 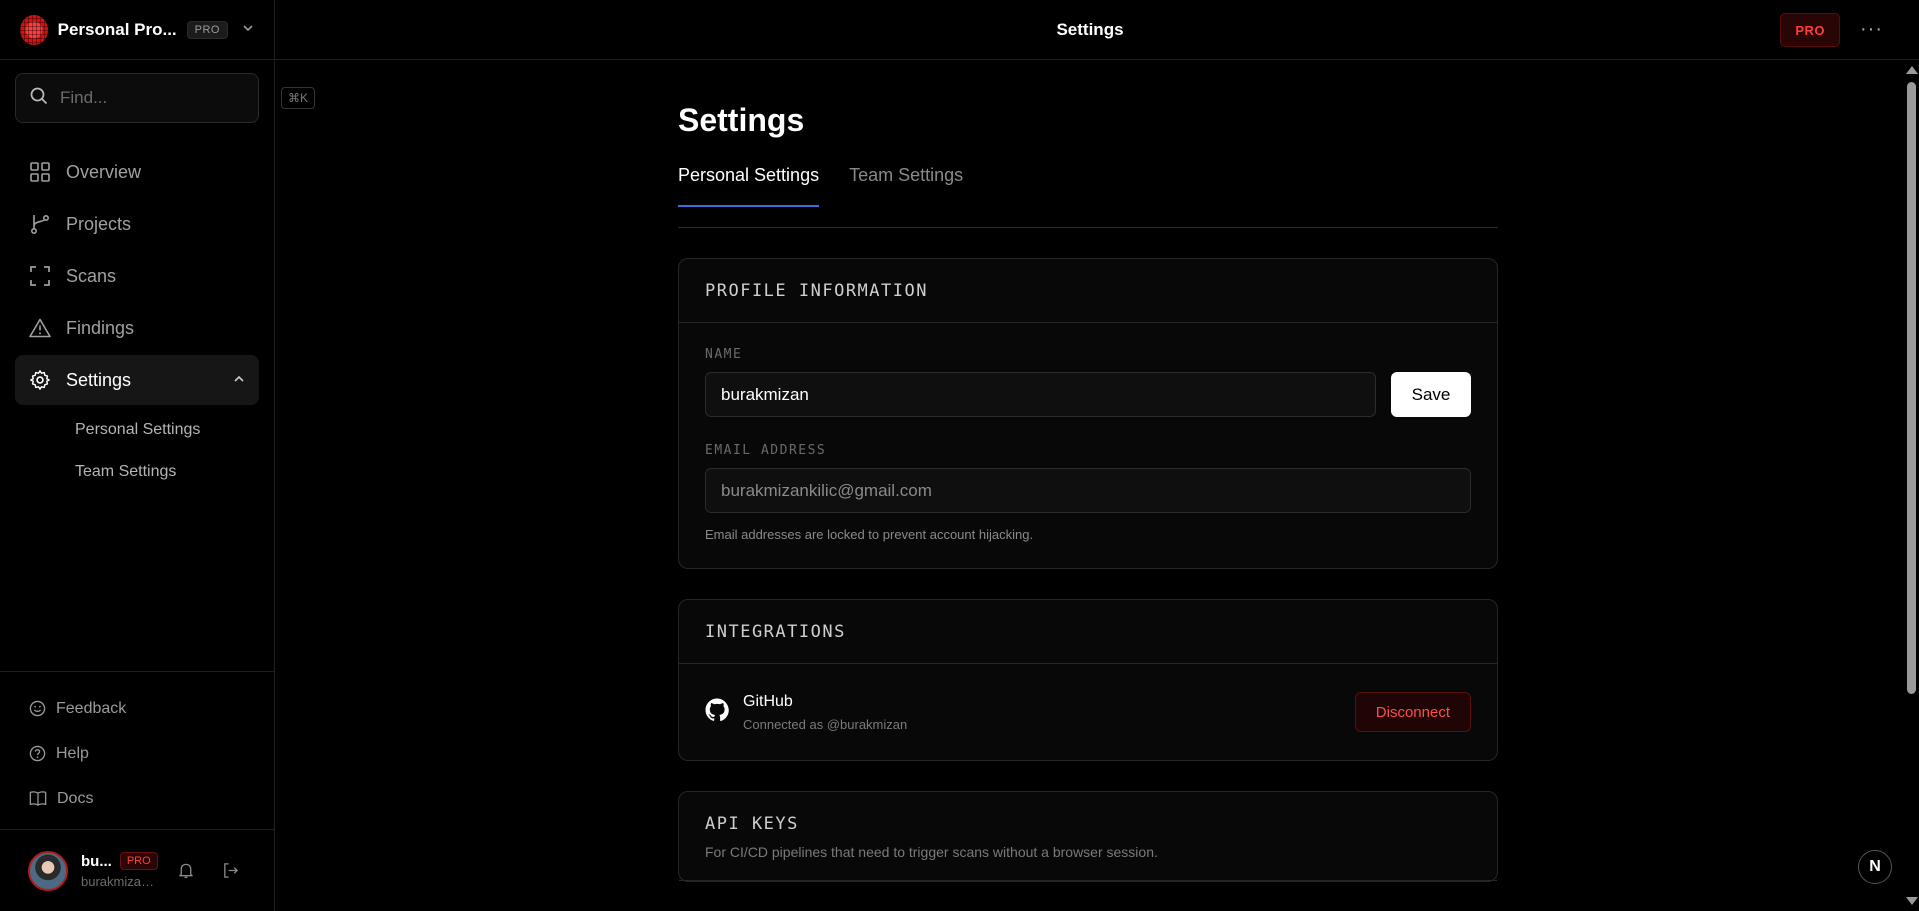 I want to click on user-plan-badge: PRO, so click(x=138, y=861).